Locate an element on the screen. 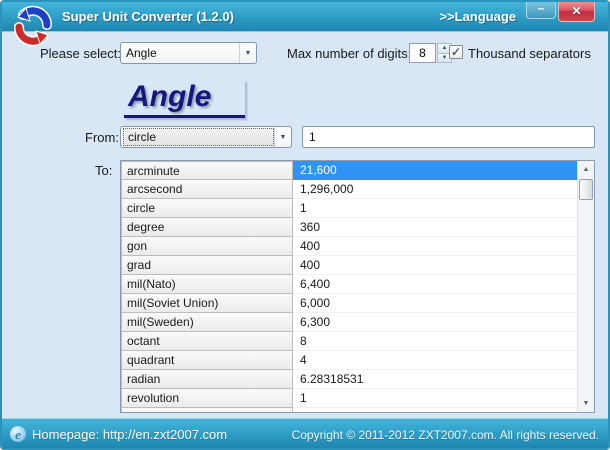  to-row: quadrant 4 is located at coordinates (349, 360).